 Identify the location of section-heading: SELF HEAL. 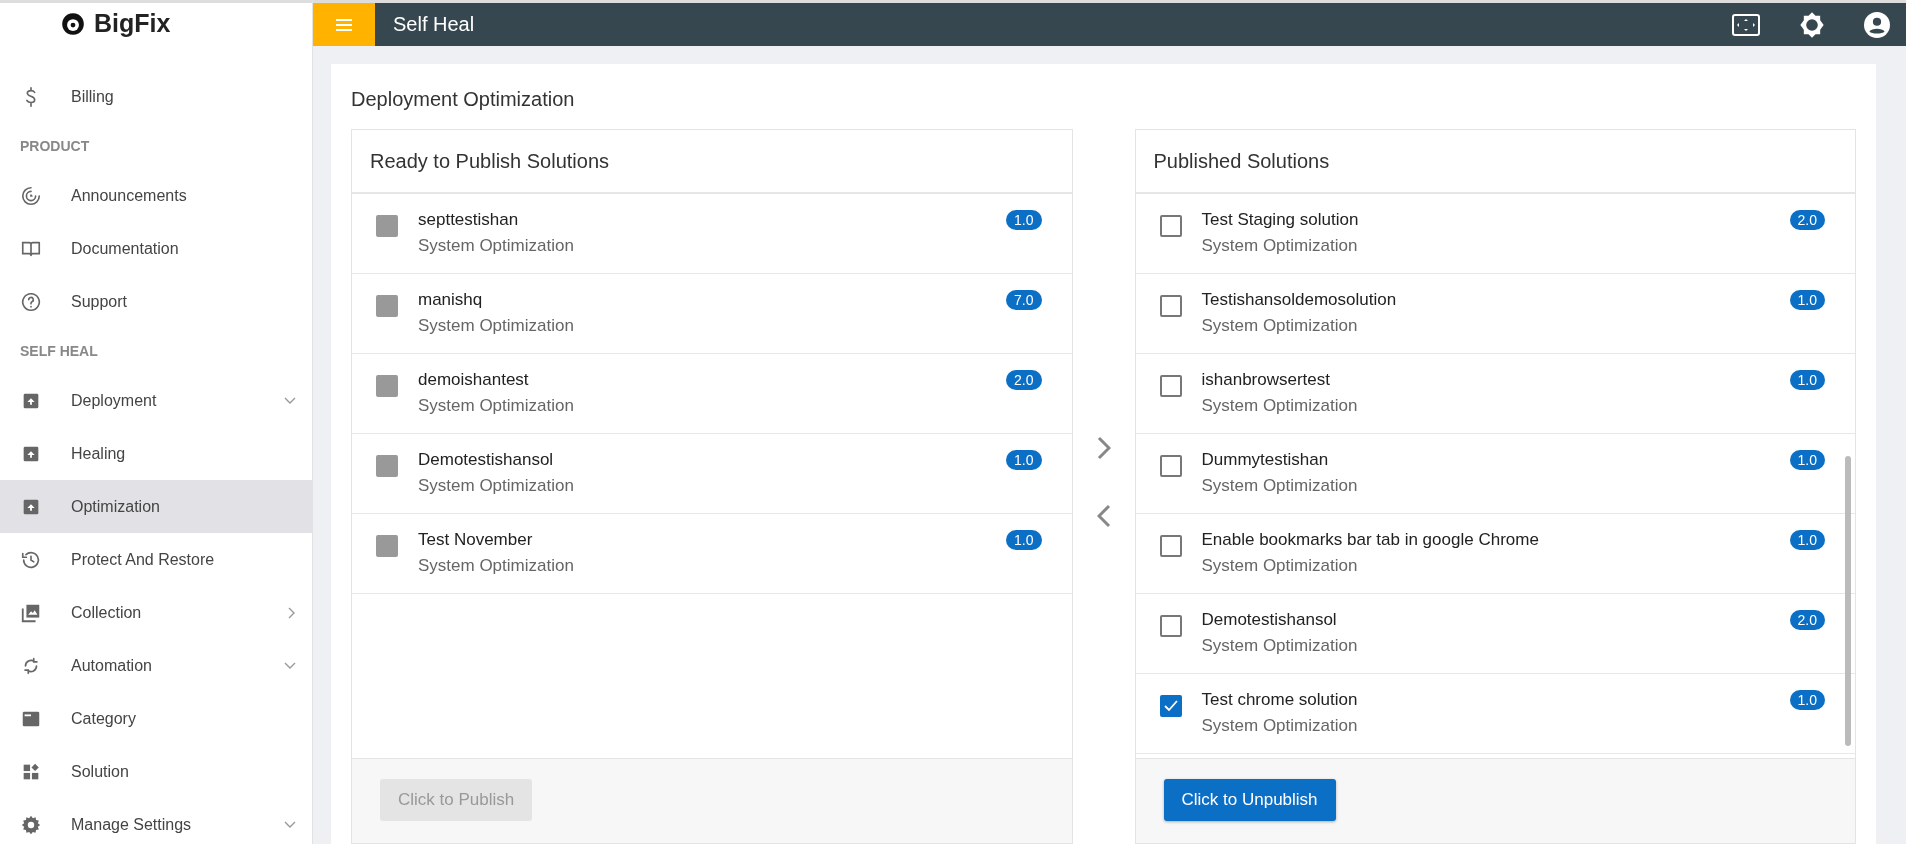
(59, 351).